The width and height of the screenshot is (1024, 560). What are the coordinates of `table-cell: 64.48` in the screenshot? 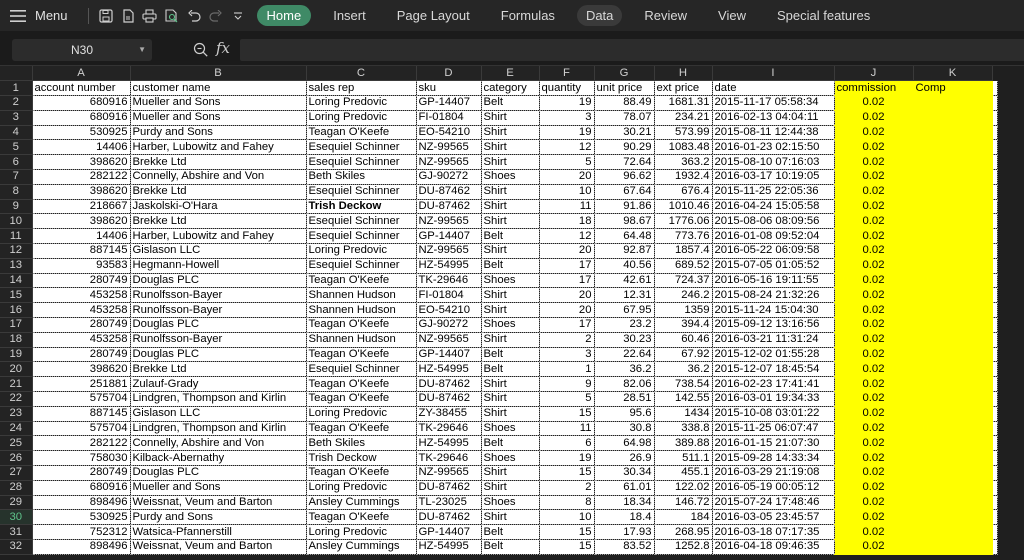 It's located at (624, 236).